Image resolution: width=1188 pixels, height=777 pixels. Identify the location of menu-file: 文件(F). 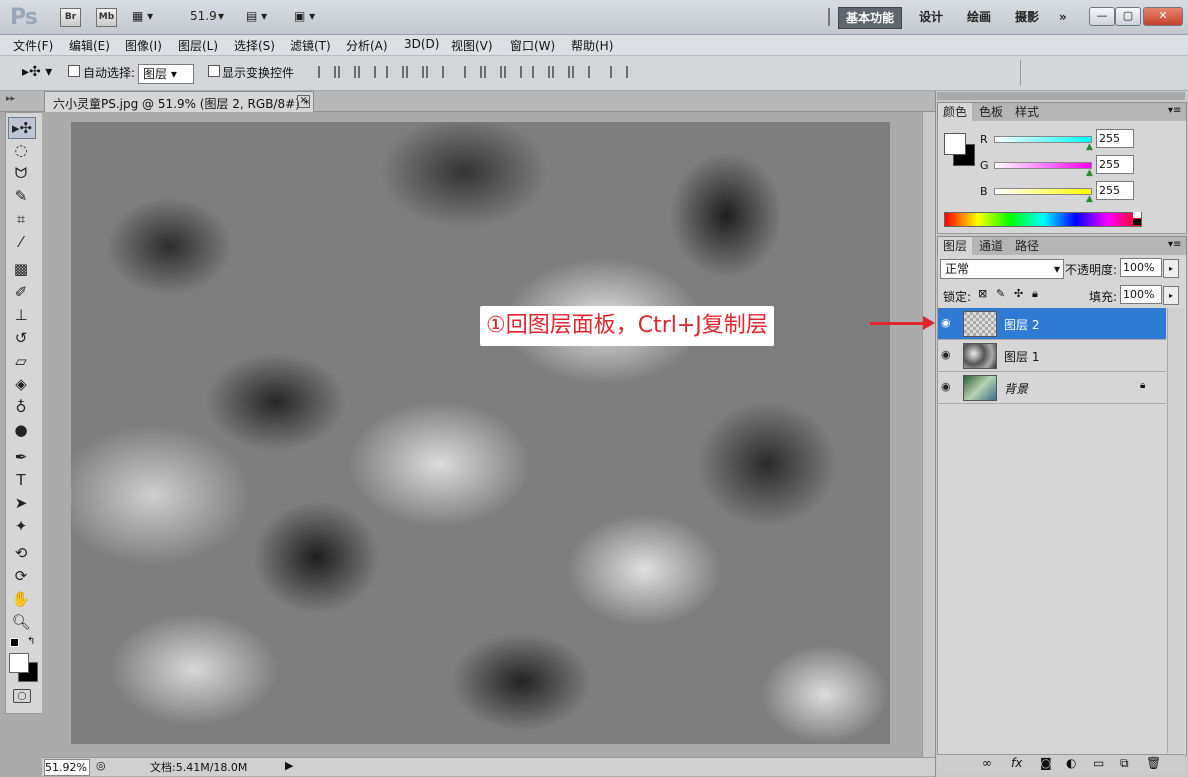
(33, 45).